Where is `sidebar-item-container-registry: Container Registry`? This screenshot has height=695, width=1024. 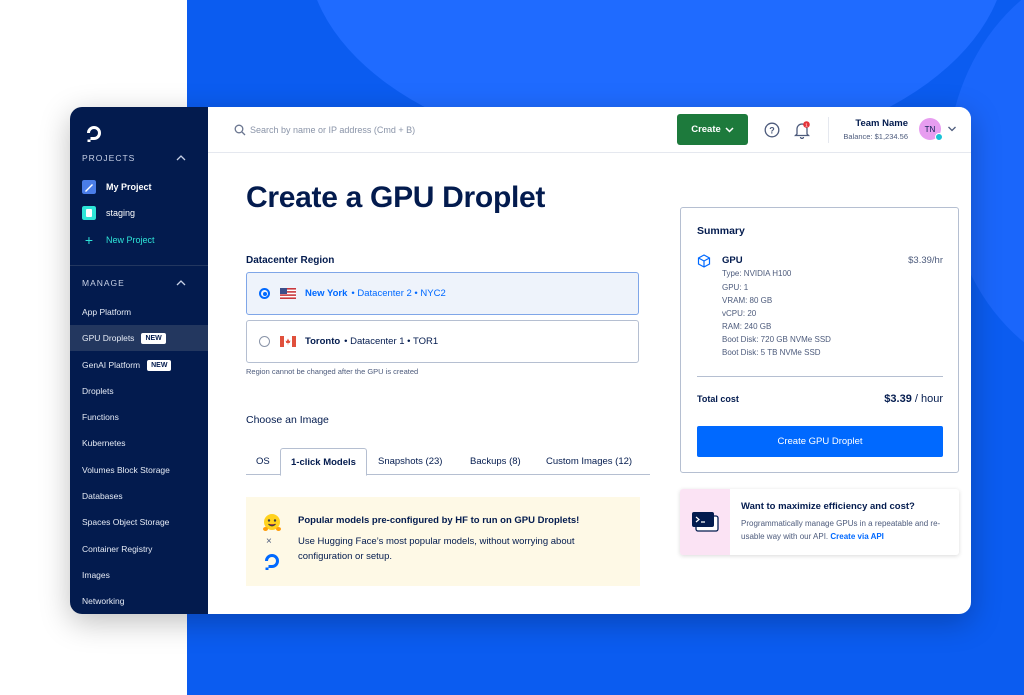
sidebar-item-container-registry: Container Registry is located at coordinates (139, 549).